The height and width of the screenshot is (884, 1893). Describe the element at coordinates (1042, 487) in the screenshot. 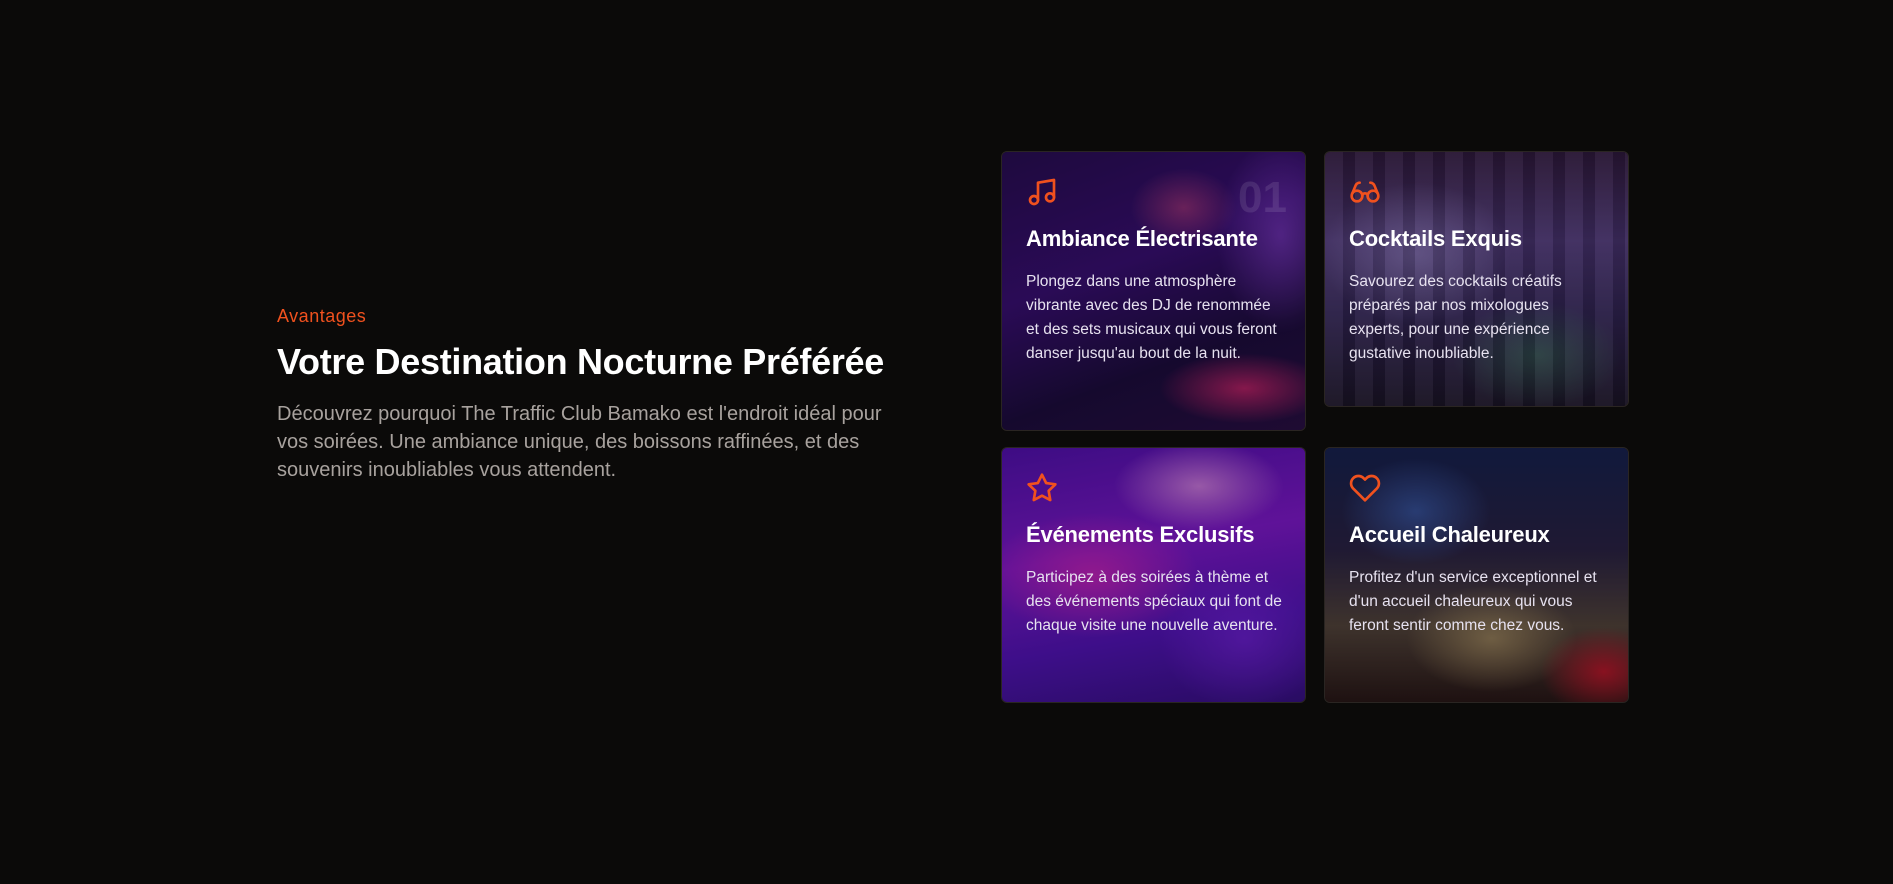

I see `star-icon` at that location.